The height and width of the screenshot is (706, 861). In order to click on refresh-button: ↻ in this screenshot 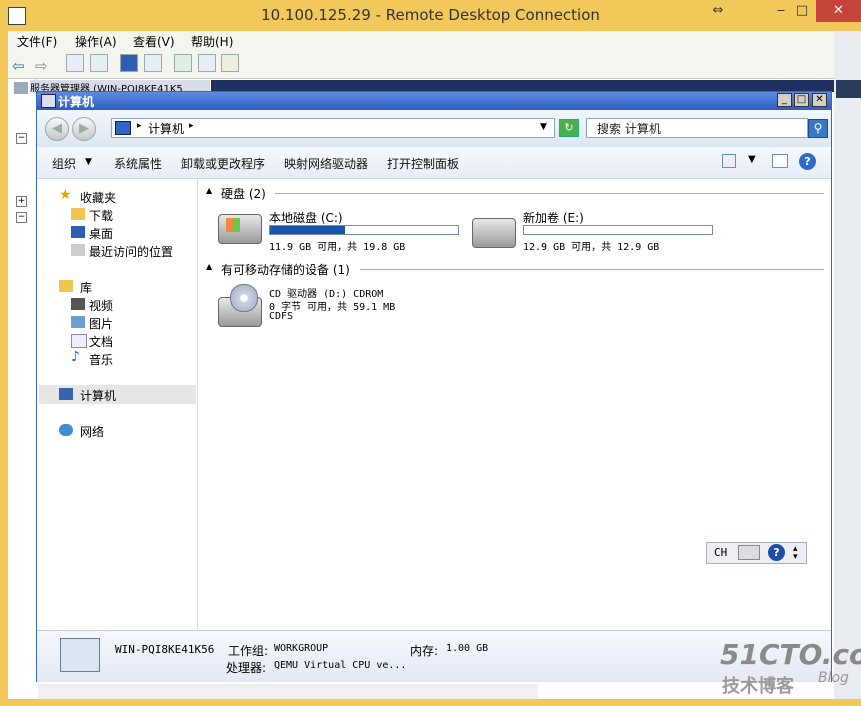, I will do `click(569, 128)`.